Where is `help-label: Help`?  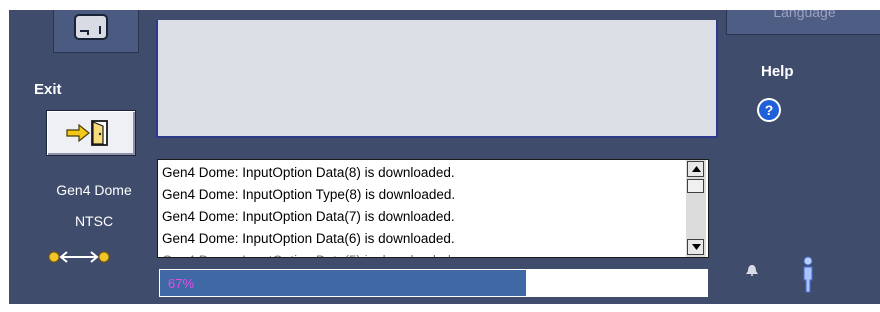
help-label: Help is located at coordinates (777, 71).